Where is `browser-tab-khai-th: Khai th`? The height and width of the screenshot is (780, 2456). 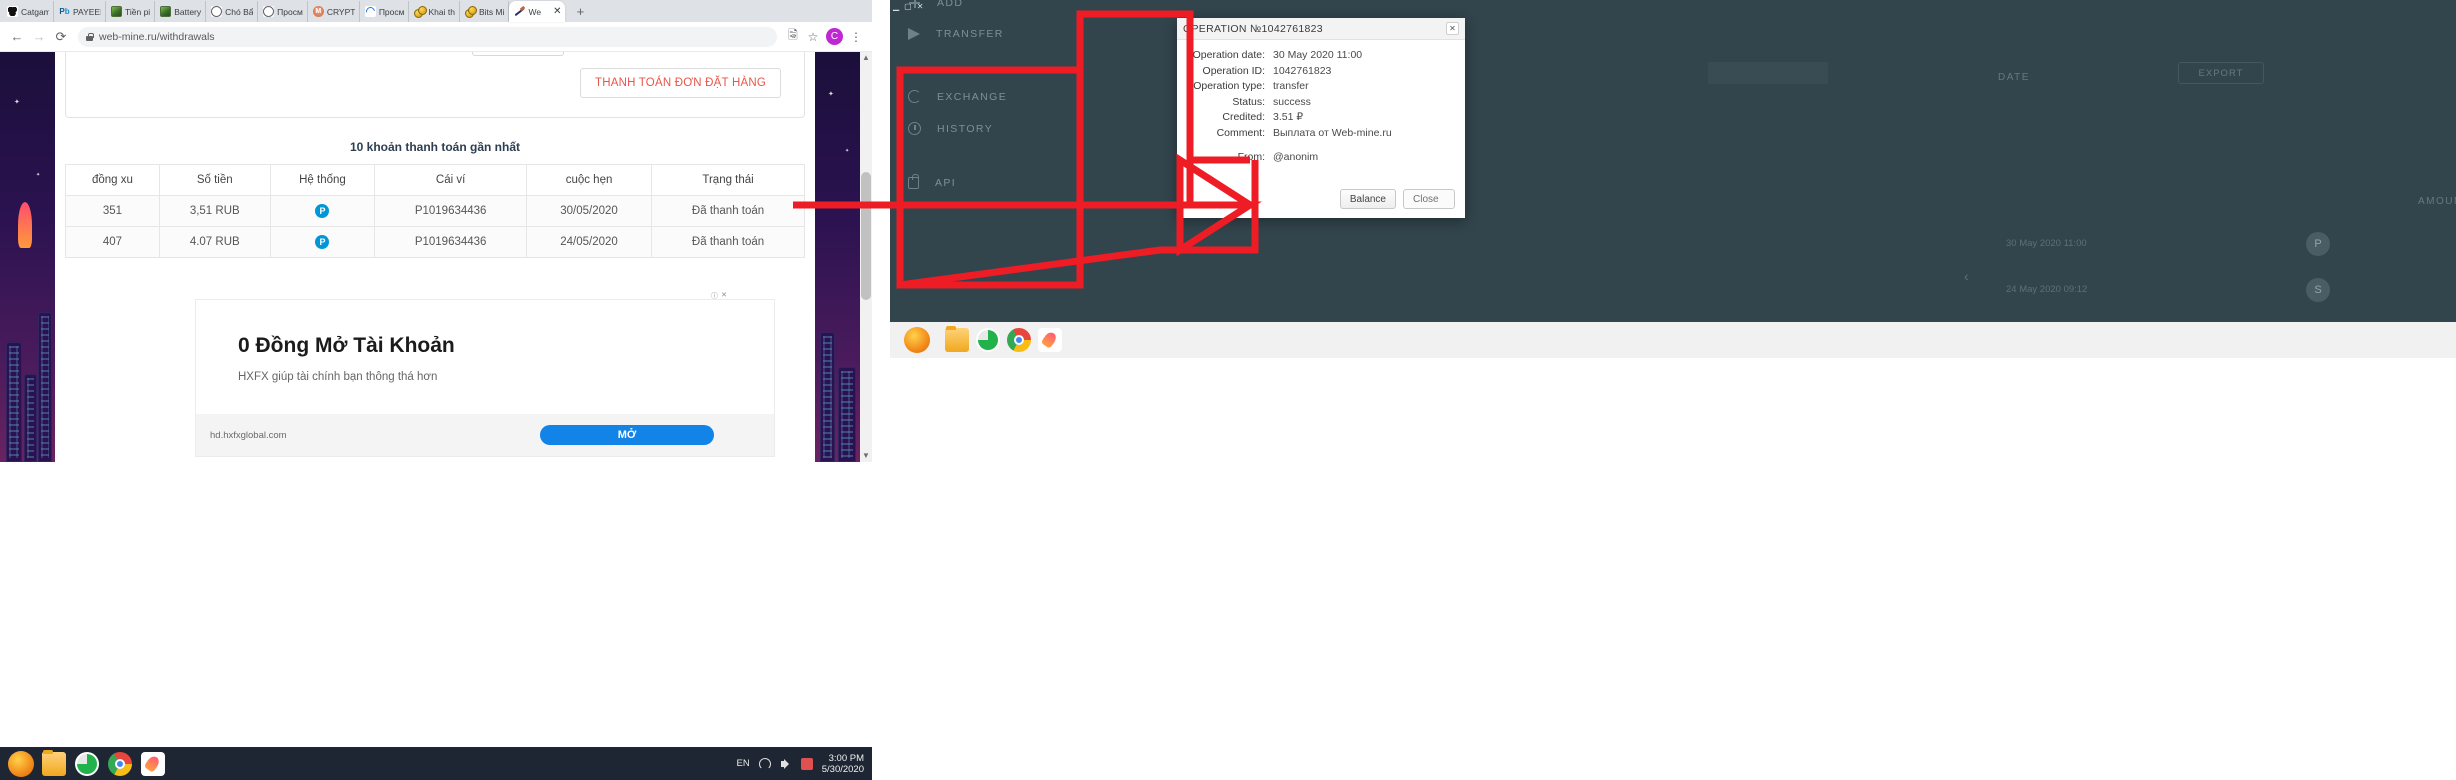 browser-tab-khai-th: Khai th is located at coordinates (434, 11).